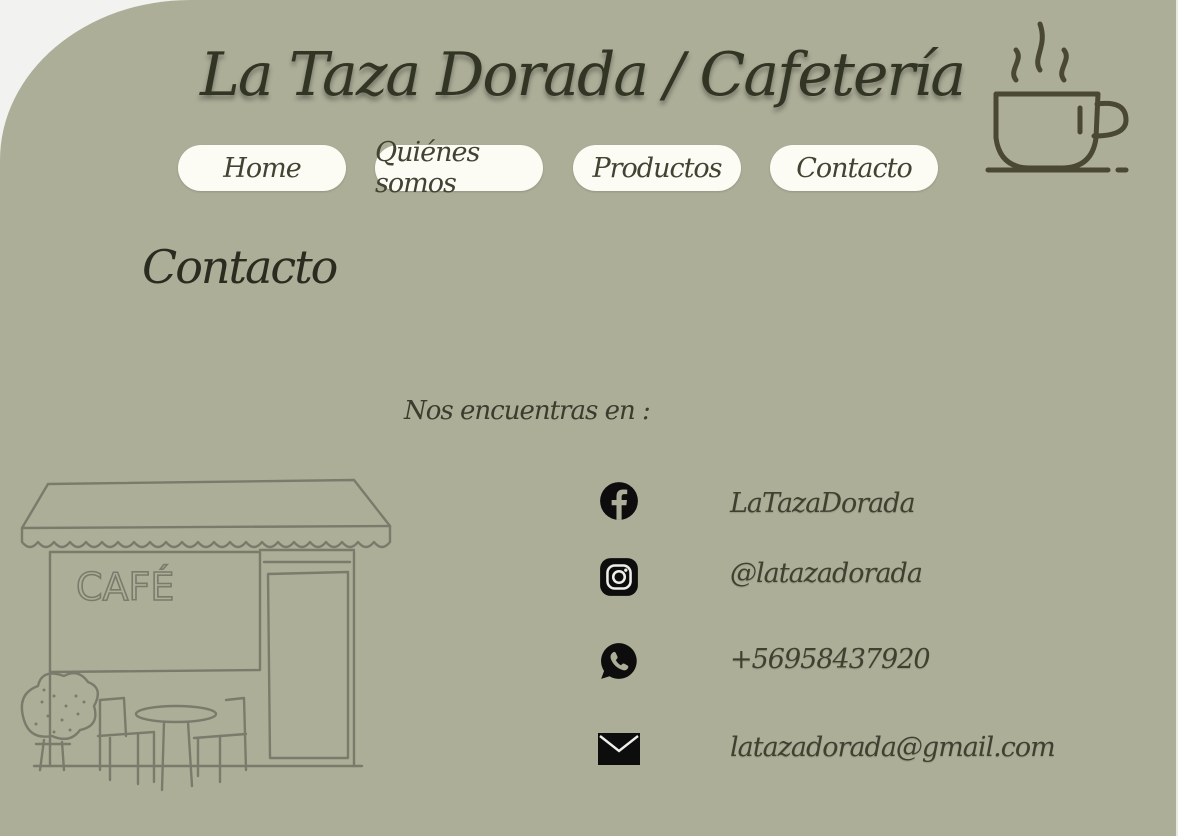  I want to click on cafe-sign-text: CAFÉ, so click(125, 587).